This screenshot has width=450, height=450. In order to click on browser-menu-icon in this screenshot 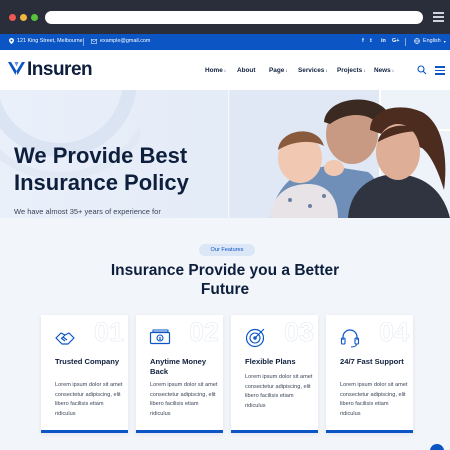, I will do `click(438, 17)`.